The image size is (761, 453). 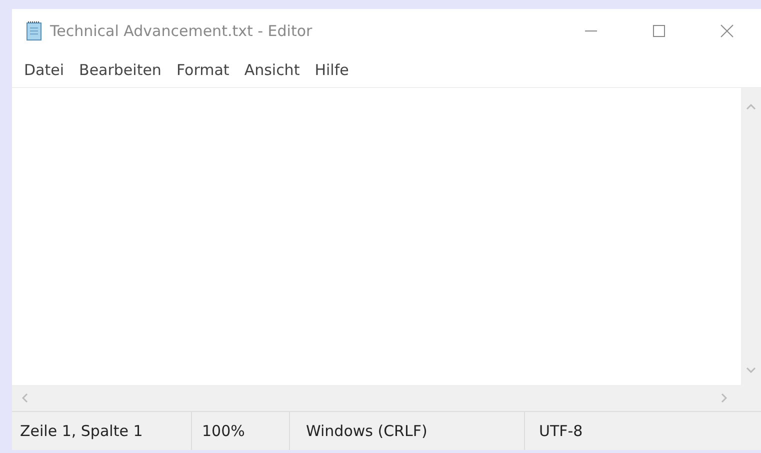 I want to click on vertical-scrollbar, so click(x=751, y=236).